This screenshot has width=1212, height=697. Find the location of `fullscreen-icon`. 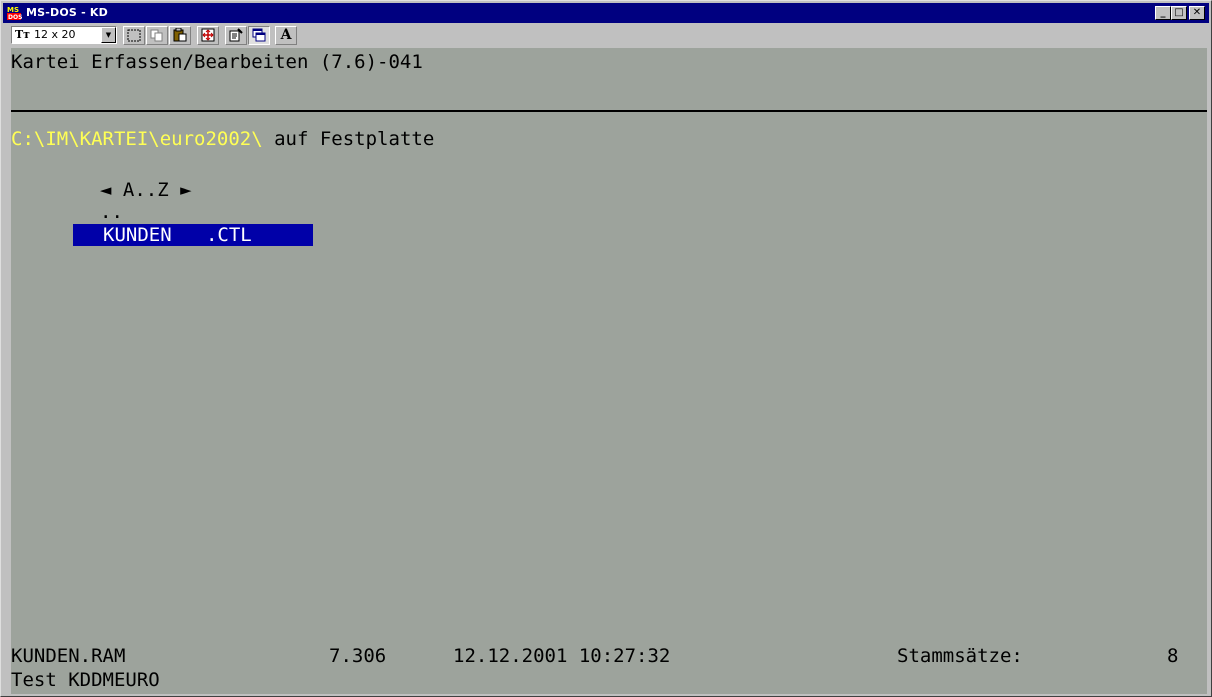

fullscreen-icon is located at coordinates (208, 35).